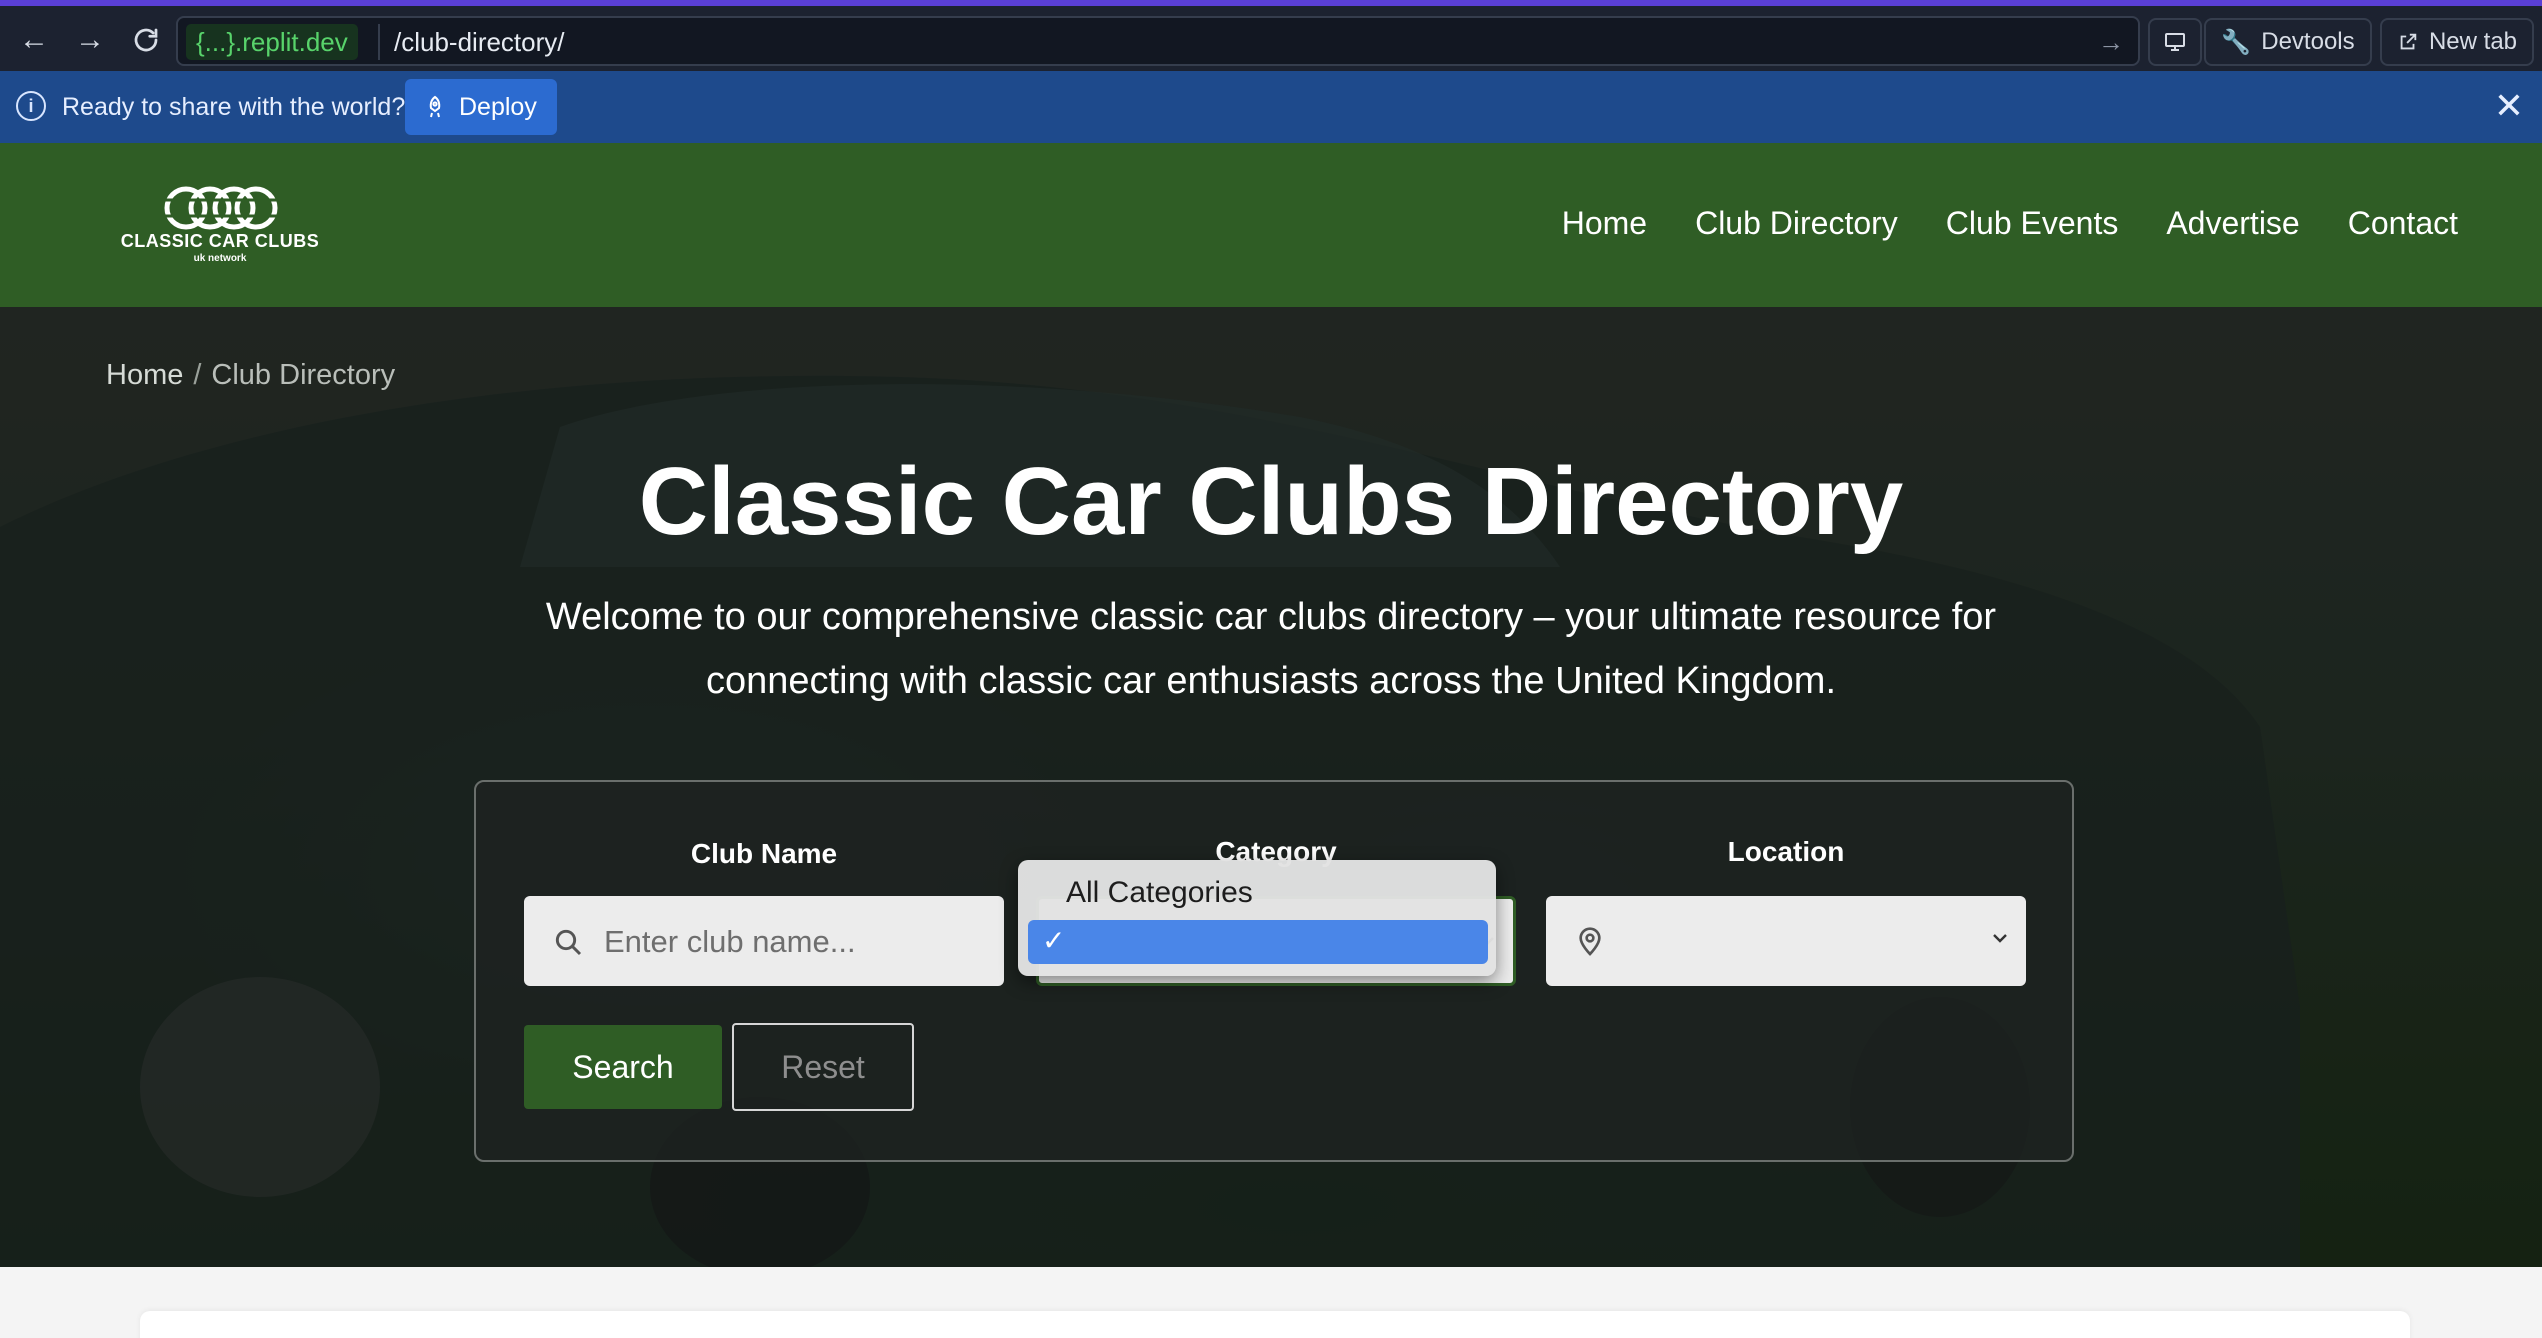  I want to click on site-logo: CLASSIC CAR CLUBS uk network, so click(220, 228).